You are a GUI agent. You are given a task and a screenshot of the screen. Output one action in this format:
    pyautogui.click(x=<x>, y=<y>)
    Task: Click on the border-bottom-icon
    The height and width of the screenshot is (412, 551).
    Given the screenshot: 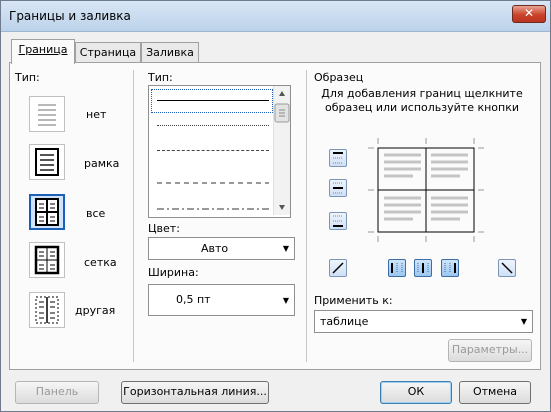 What is the action you would take?
    pyautogui.click(x=338, y=221)
    